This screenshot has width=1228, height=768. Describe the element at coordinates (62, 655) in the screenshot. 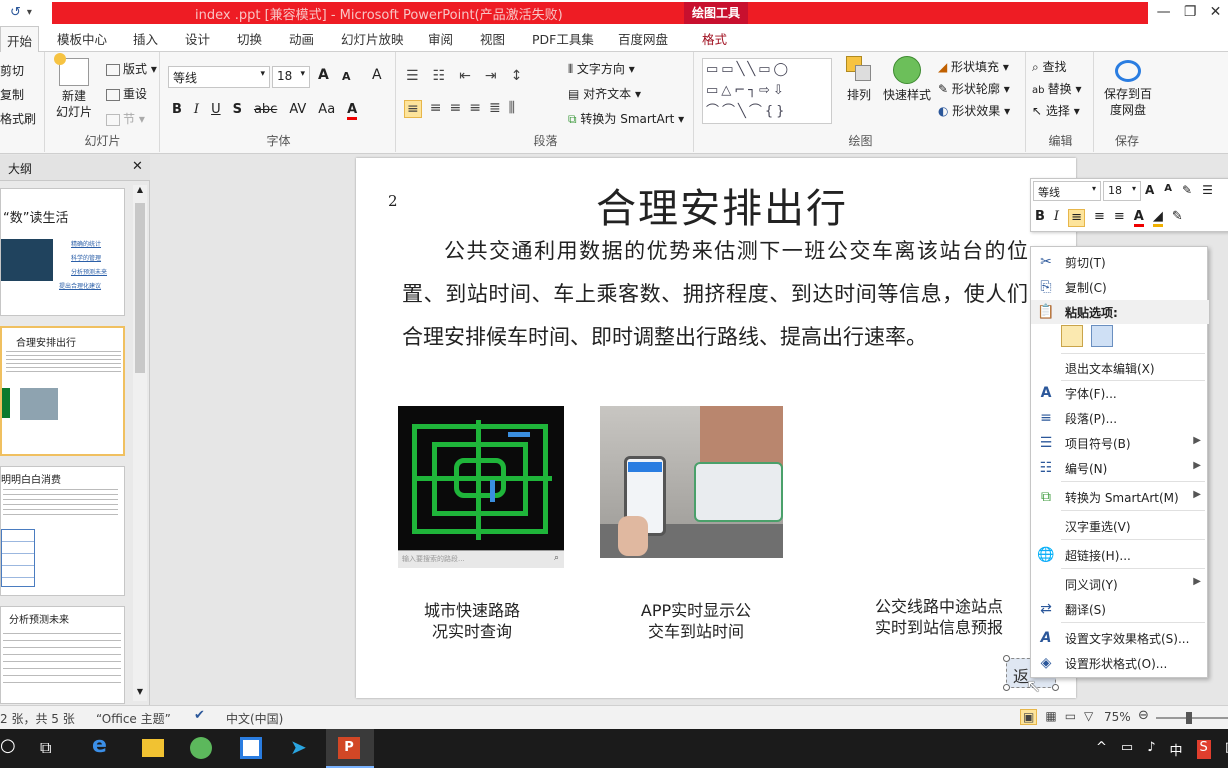

I see `slide-thumbnail-4: 分析预测未来` at that location.